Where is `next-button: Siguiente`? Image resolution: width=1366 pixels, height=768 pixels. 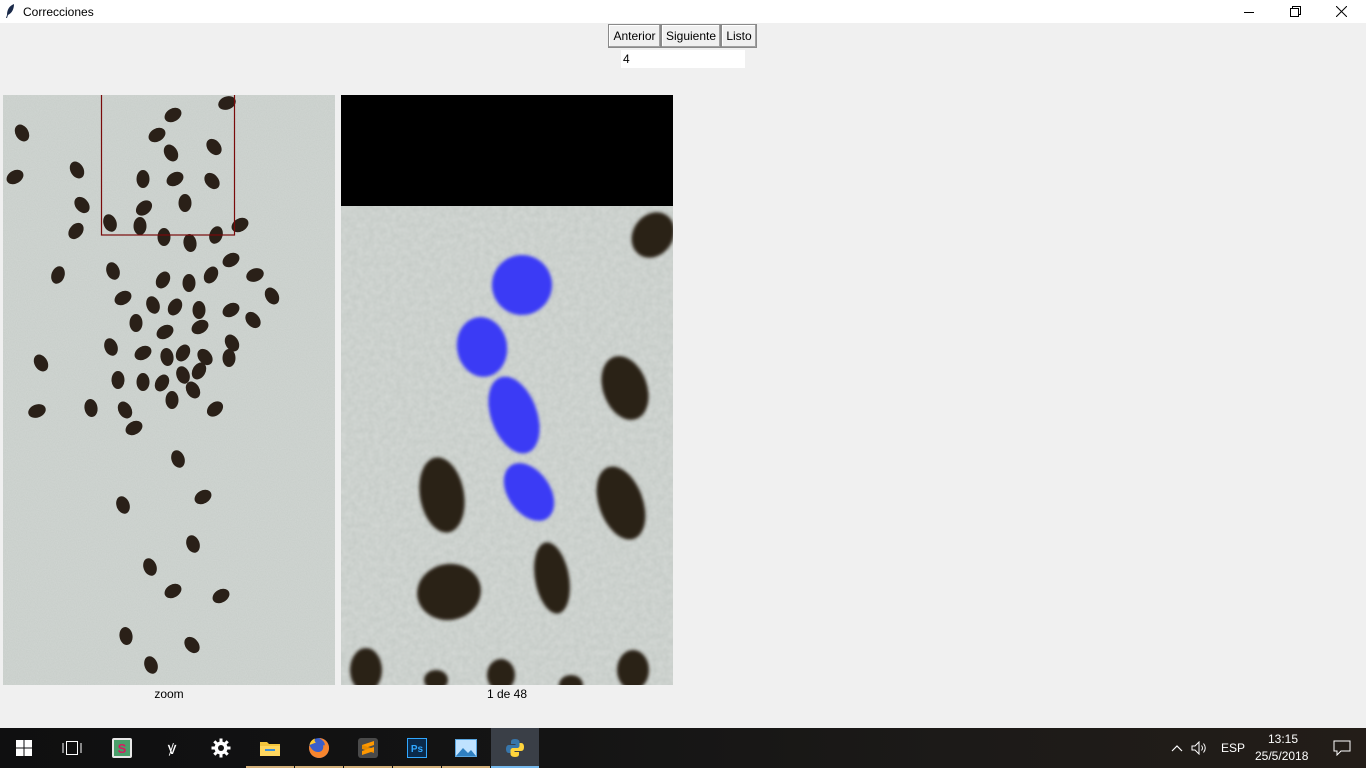 next-button: Siguiente is located at coordinates (691, 36).